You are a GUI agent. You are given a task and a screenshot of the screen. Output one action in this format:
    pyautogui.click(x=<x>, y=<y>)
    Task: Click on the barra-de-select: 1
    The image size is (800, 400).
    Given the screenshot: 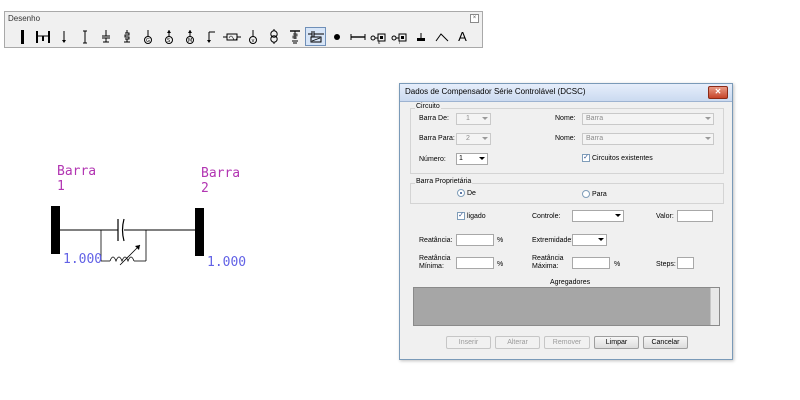 What is the action you would take?
    pyautogui.click(x=473, y=119)
    